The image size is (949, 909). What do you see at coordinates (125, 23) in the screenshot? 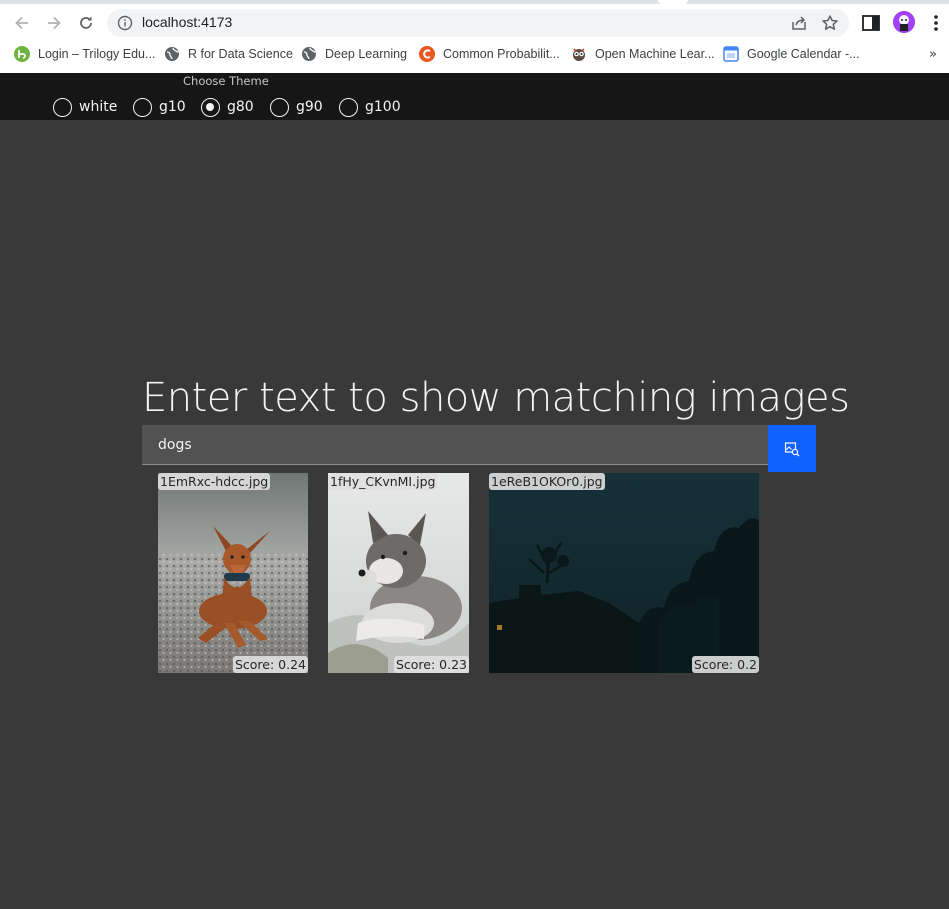
I see `info-icon` at bounding box center [125, 23].